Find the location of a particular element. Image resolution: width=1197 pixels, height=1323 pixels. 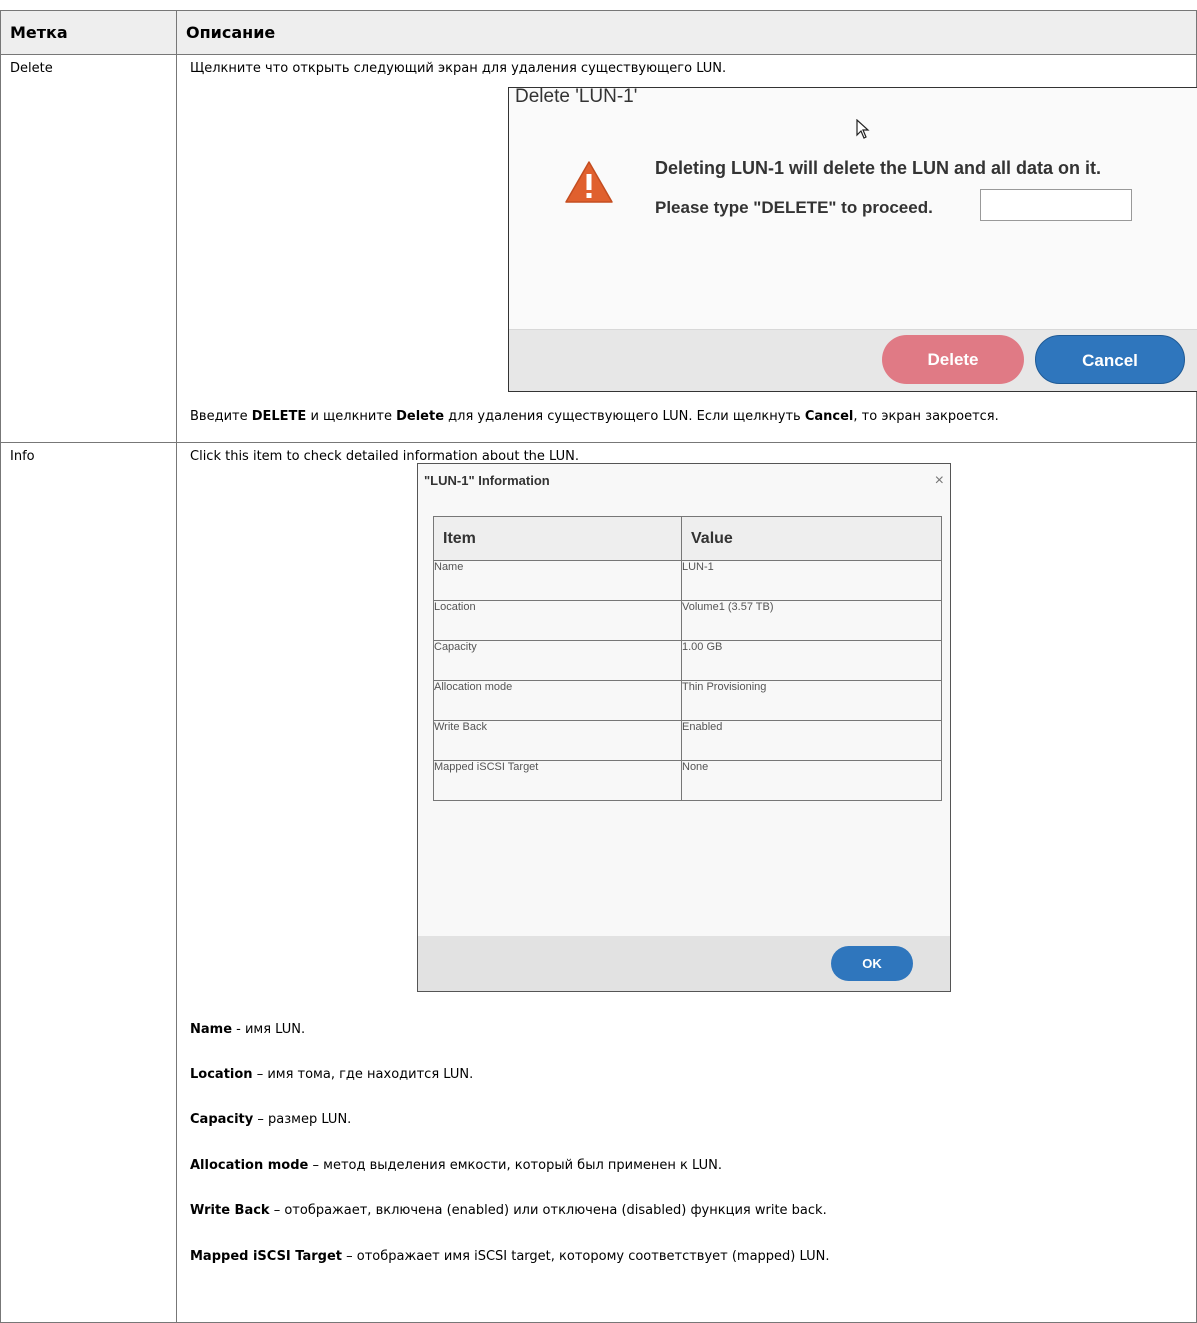

table-row: Name LUN-1 is located at coordinates (687, 580).